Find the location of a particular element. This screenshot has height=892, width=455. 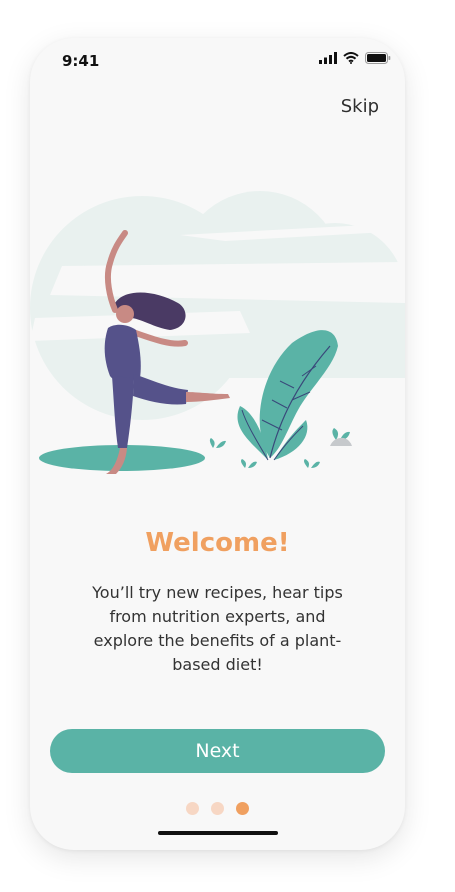

wifi-icon is located at coordinates (351, 58).